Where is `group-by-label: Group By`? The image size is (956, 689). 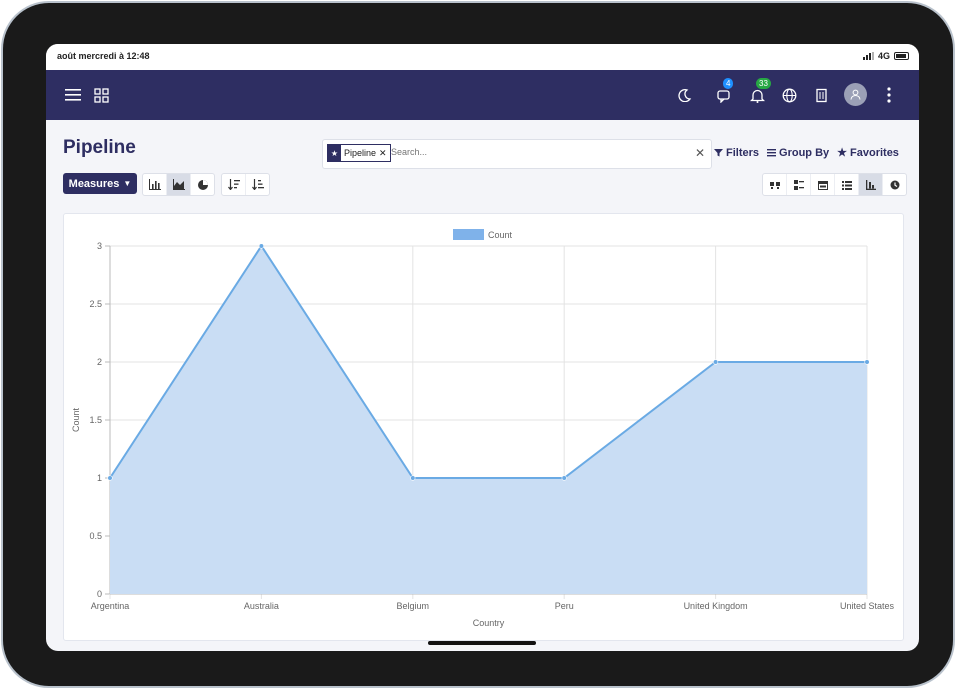 group-by-label: Group By is located at coordinates (804, 152).